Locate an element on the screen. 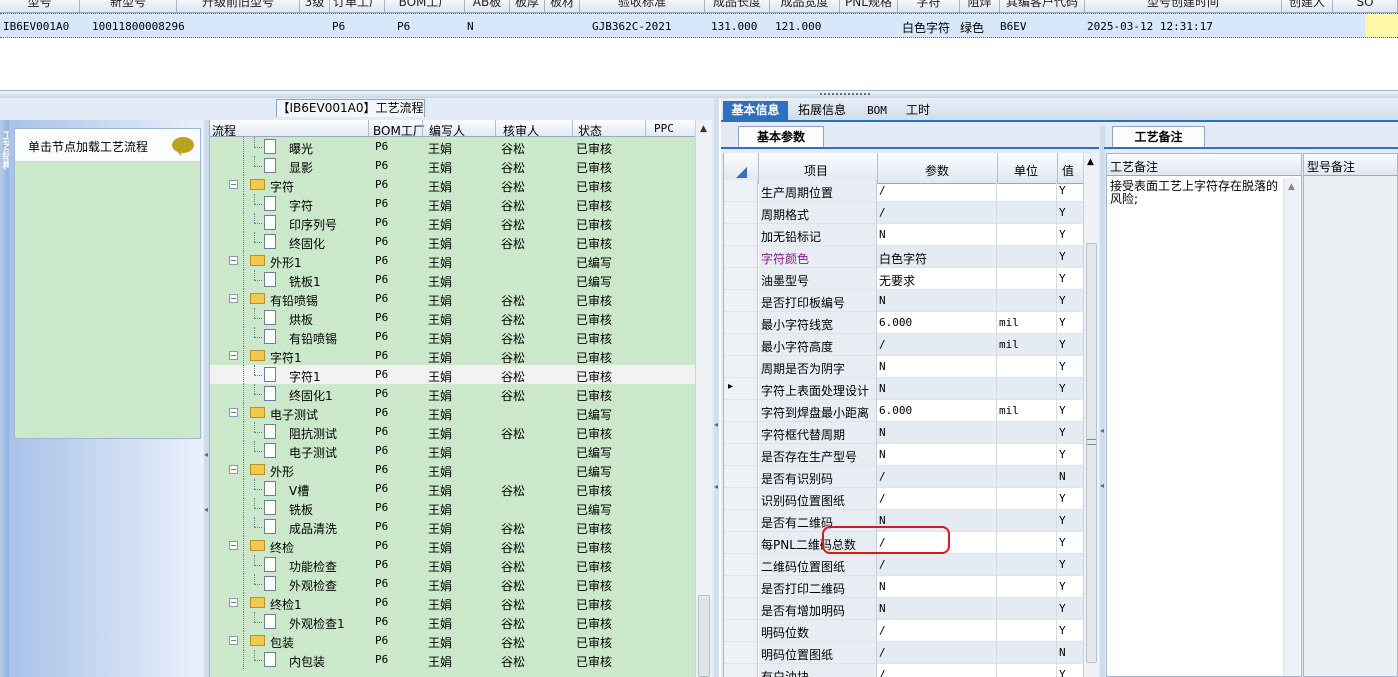 The height and width of the screenshot is (677, 1398). right-vertical-splitter: ◂ ◂ is located at coordinates (1102, 401).